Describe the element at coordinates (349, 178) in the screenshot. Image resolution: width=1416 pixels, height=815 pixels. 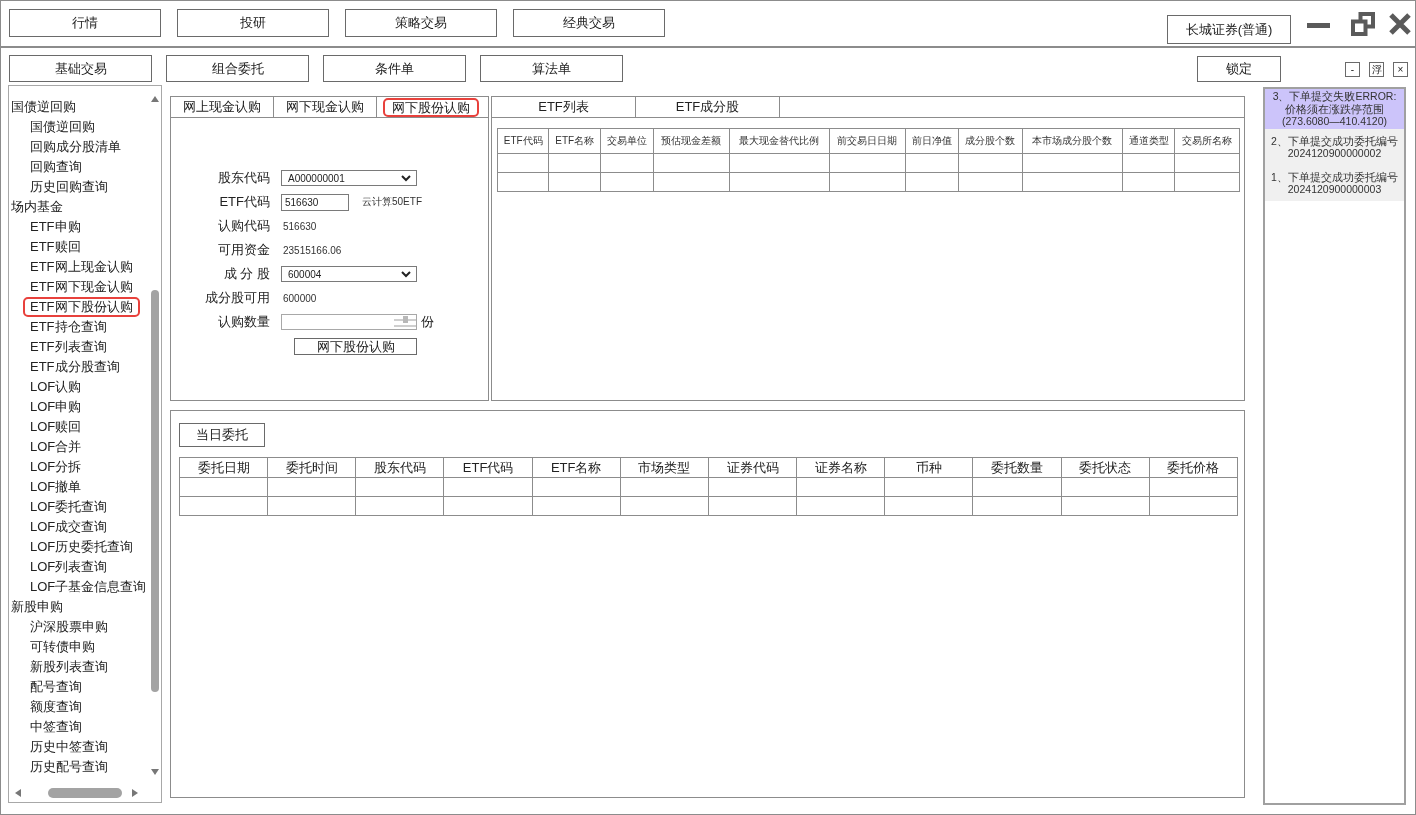
I see `dropdown: A000000001` at that location.